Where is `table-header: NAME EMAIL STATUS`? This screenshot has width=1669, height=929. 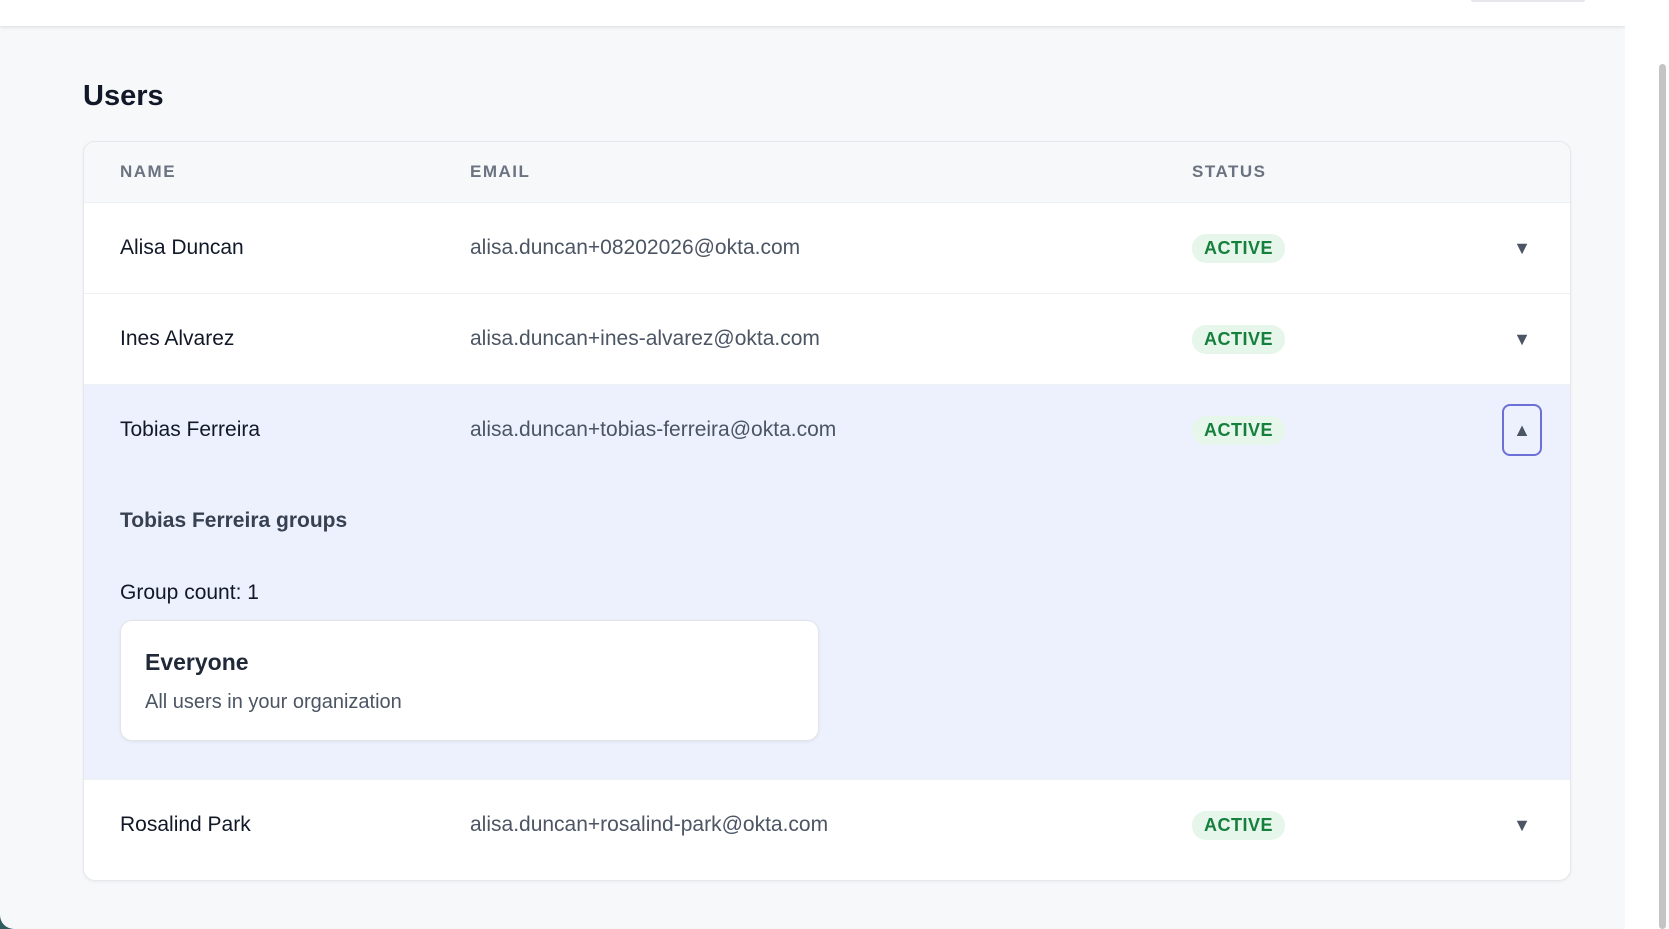 table-header: NAME EMAIL STATUS is located at coordinates (827, 172).